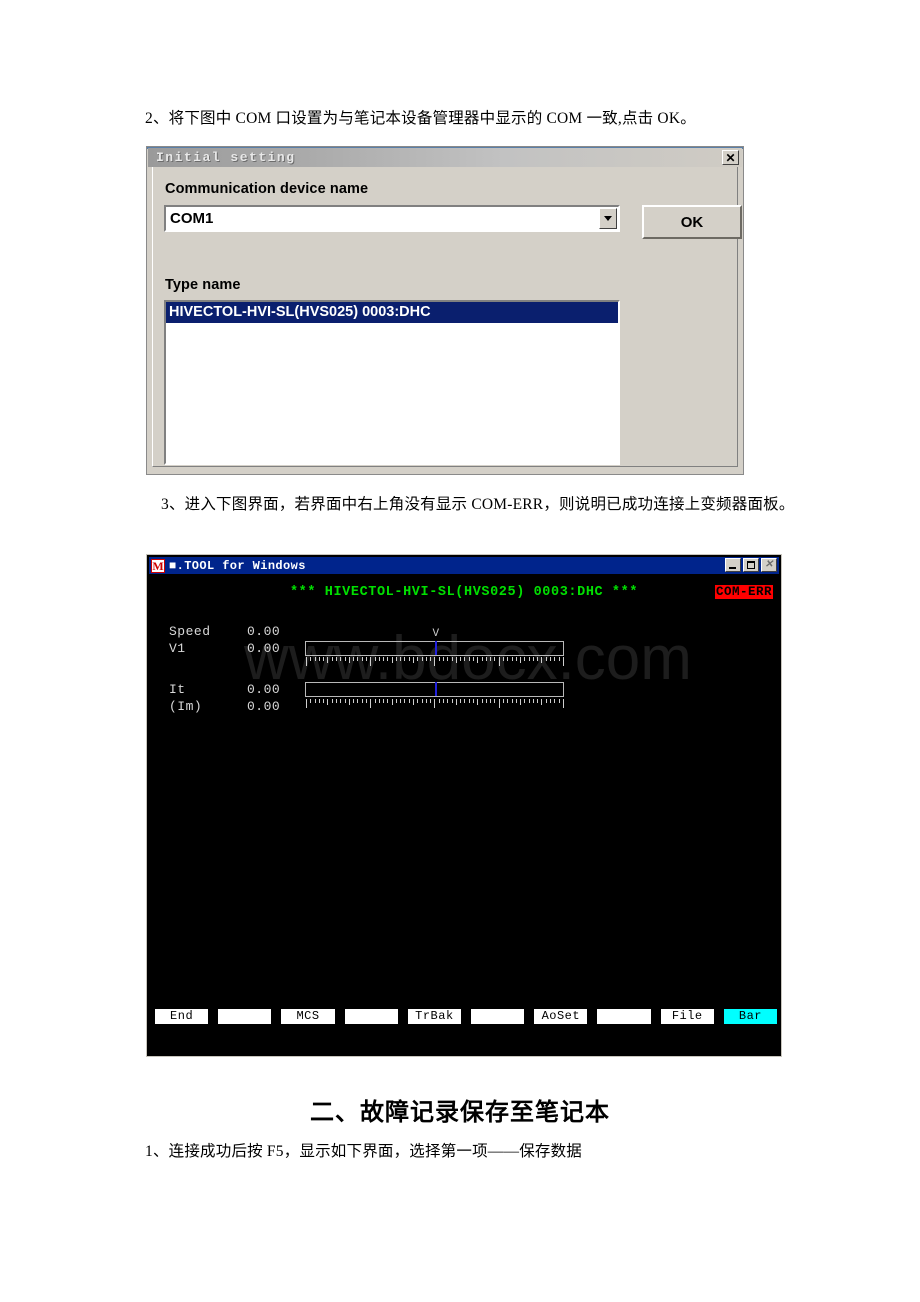  I want to click on function-key-bar: Bar, so click(750, 1016).